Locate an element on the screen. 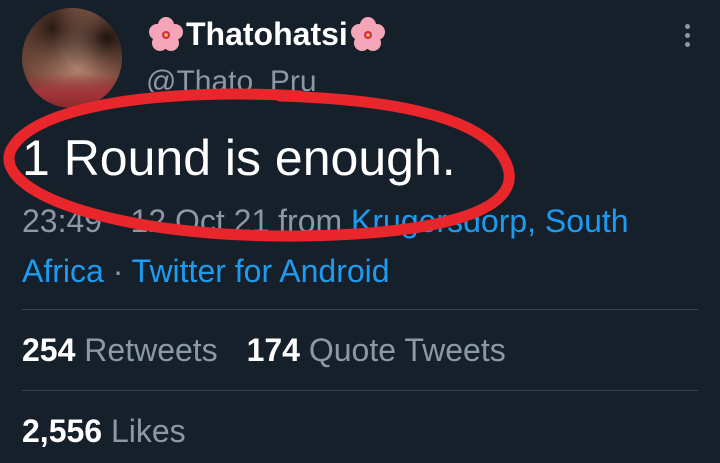 The width and height of the screenshot is (720, 463). display-name: Thatohatsi is located at coordinates (267, 34).